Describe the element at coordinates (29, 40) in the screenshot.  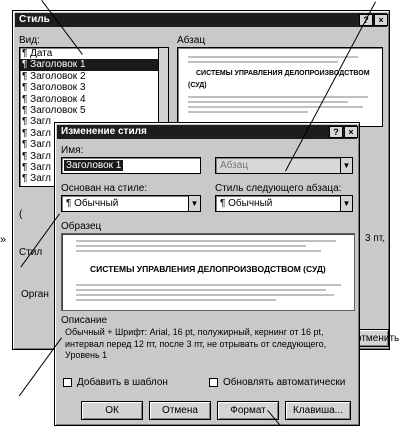
I see `style-list-label: Вид:` at that location.